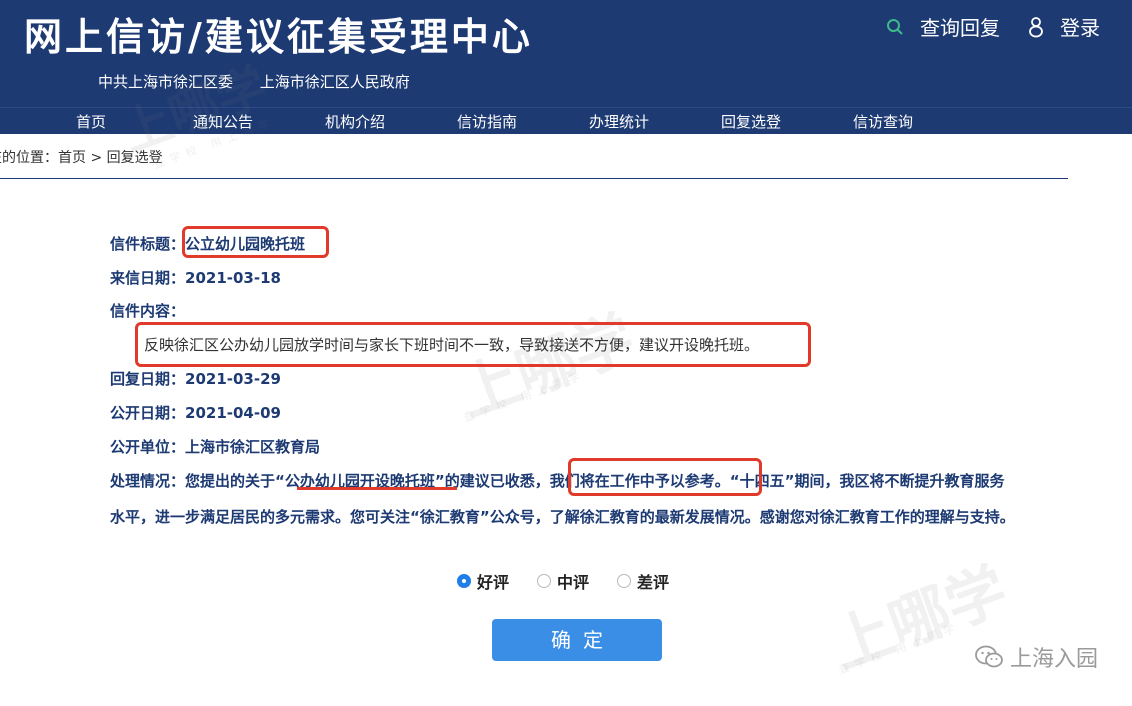 The width and height of the screenshot is (1132, 706). I want to click on rating-label-good: 好评, so click(493, 582).